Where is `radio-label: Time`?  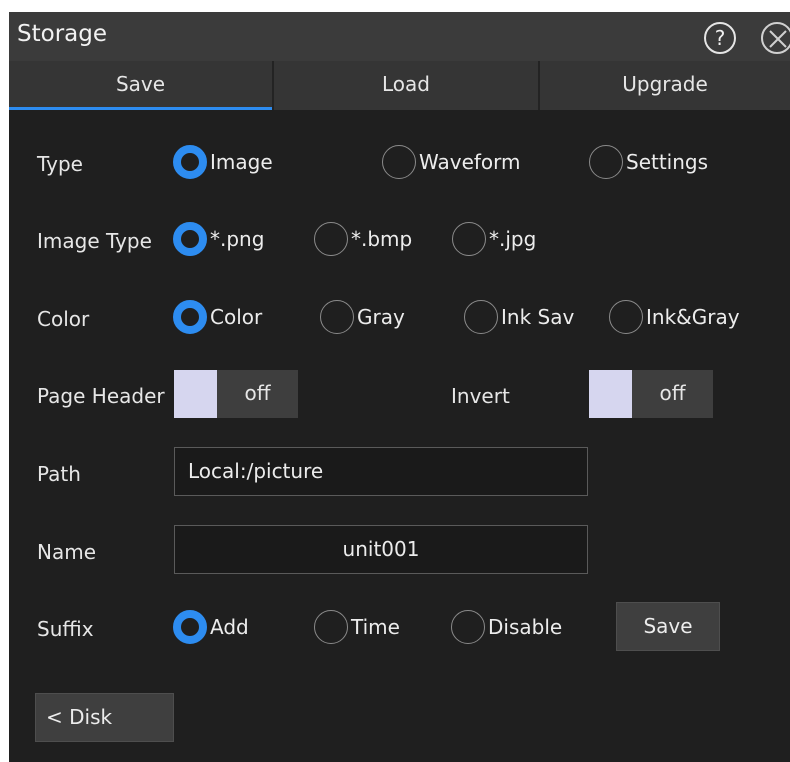
radio-label: Time is located at coordinates (375, 627).